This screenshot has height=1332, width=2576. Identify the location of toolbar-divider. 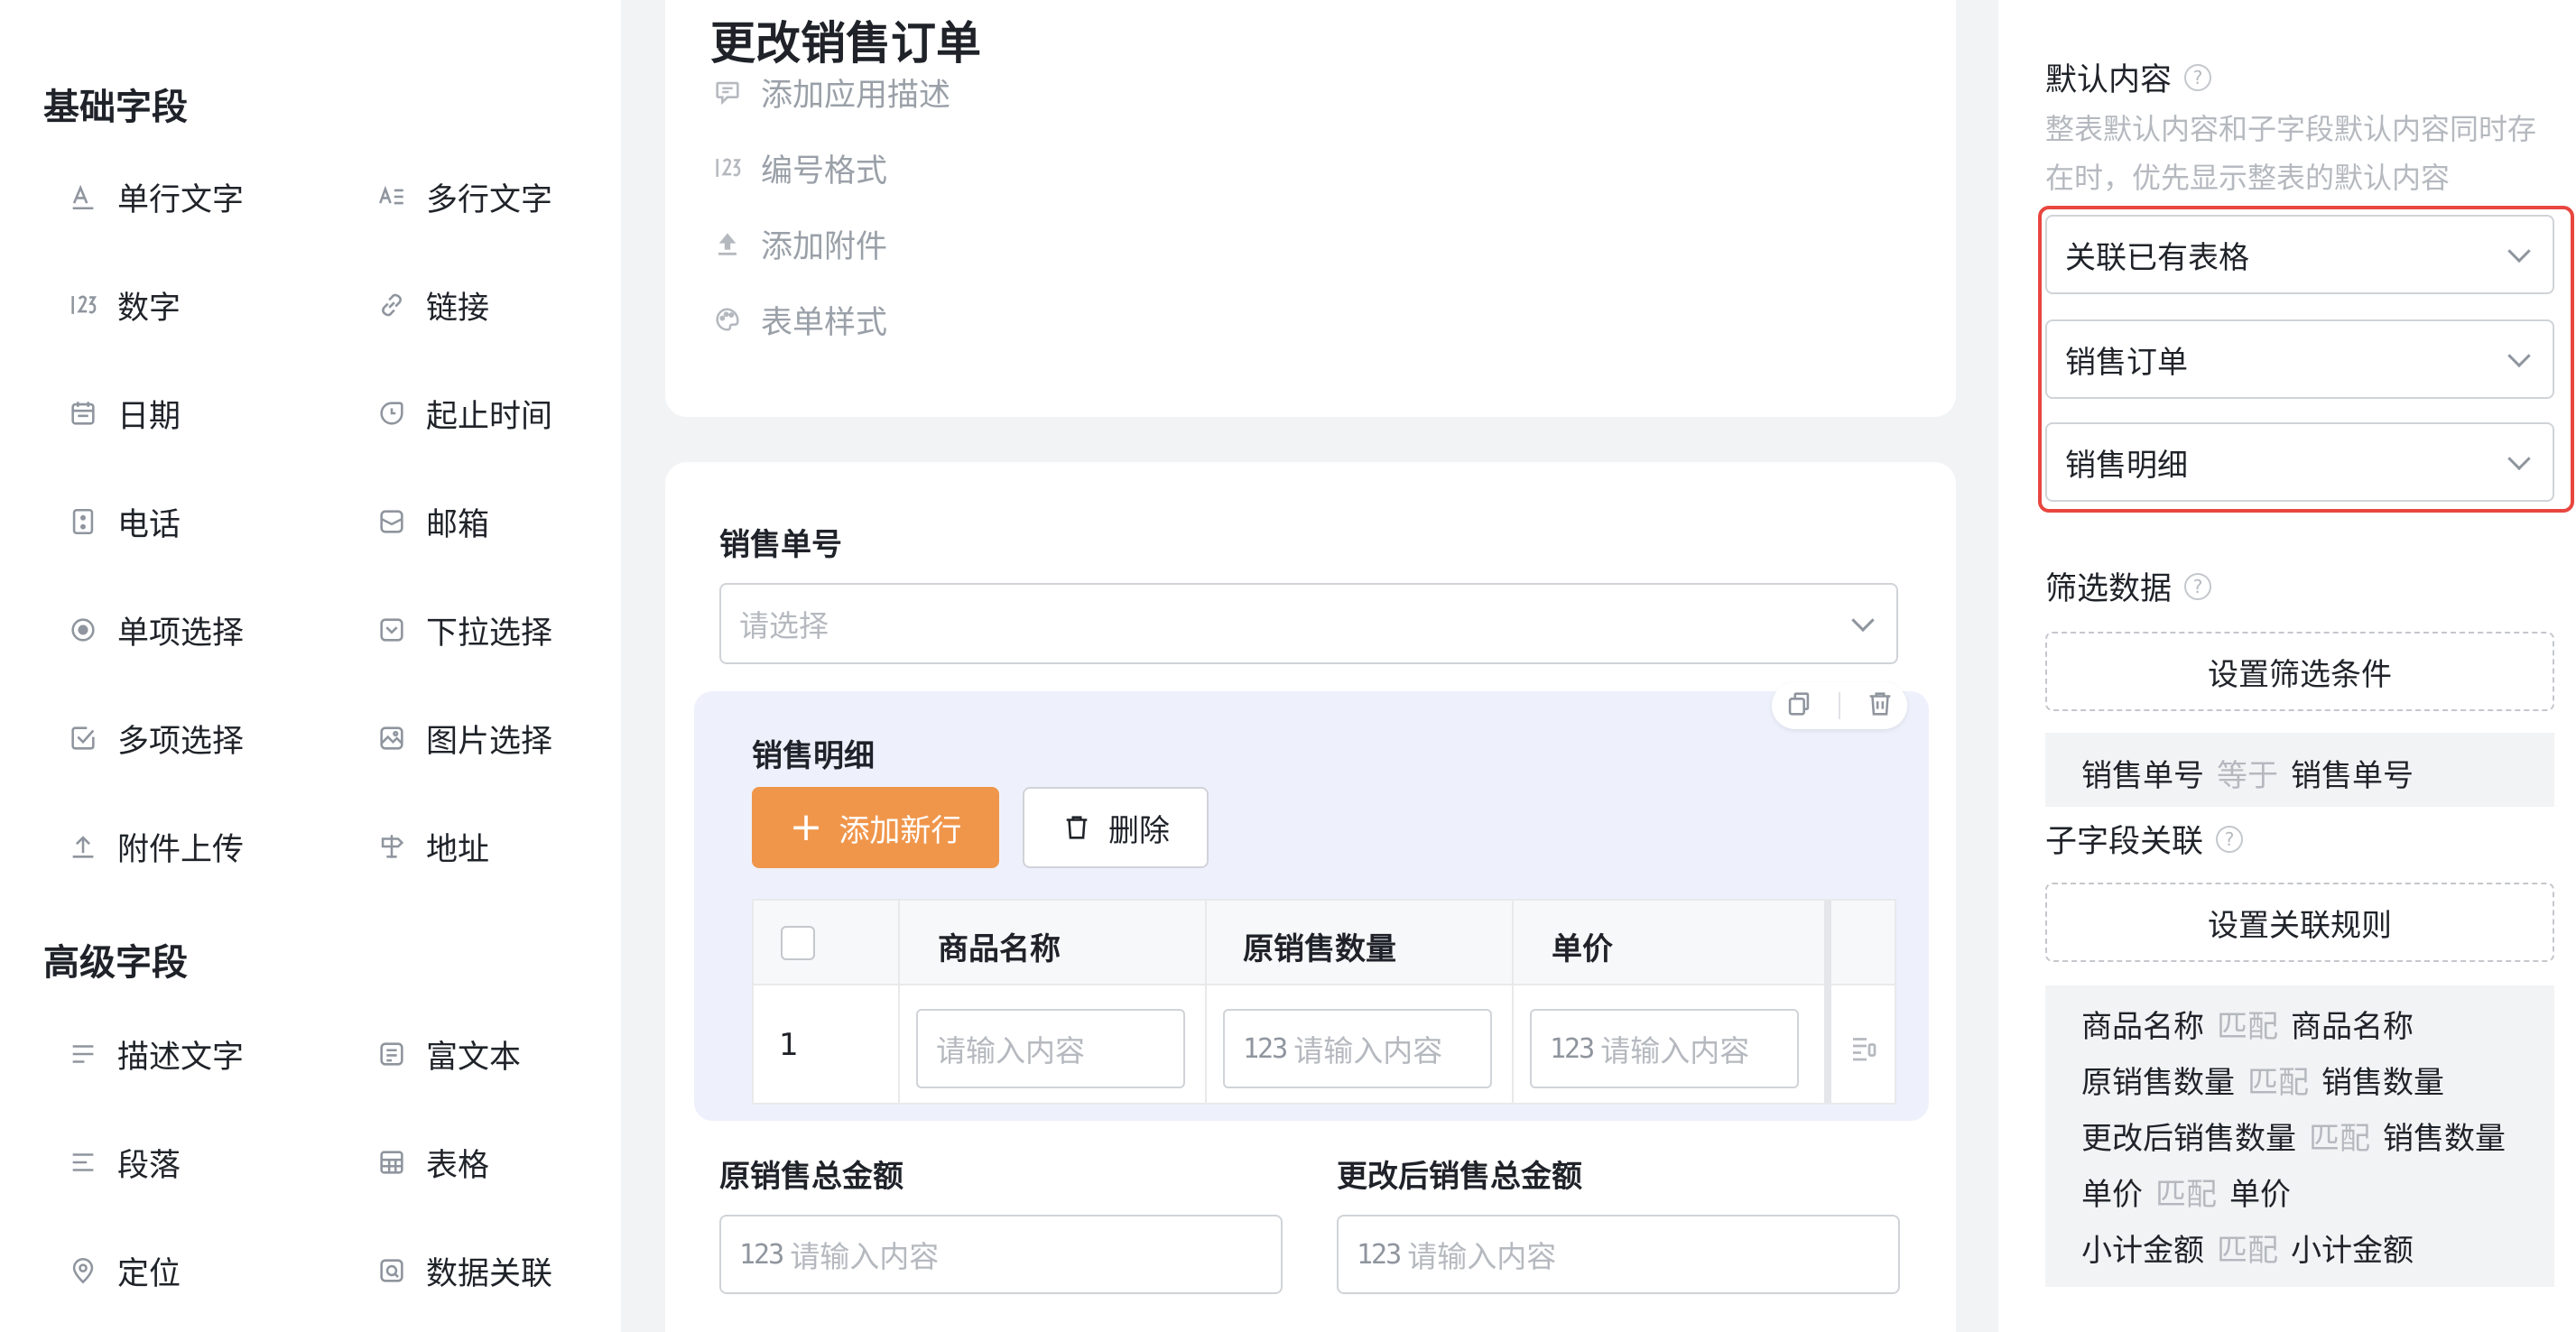
(1839, 706).